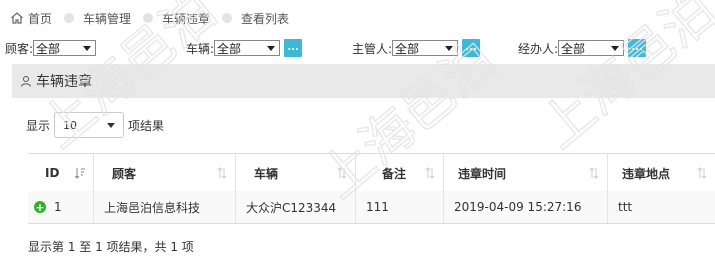  I want to click on column-header-label: ID, so click(52, 173).